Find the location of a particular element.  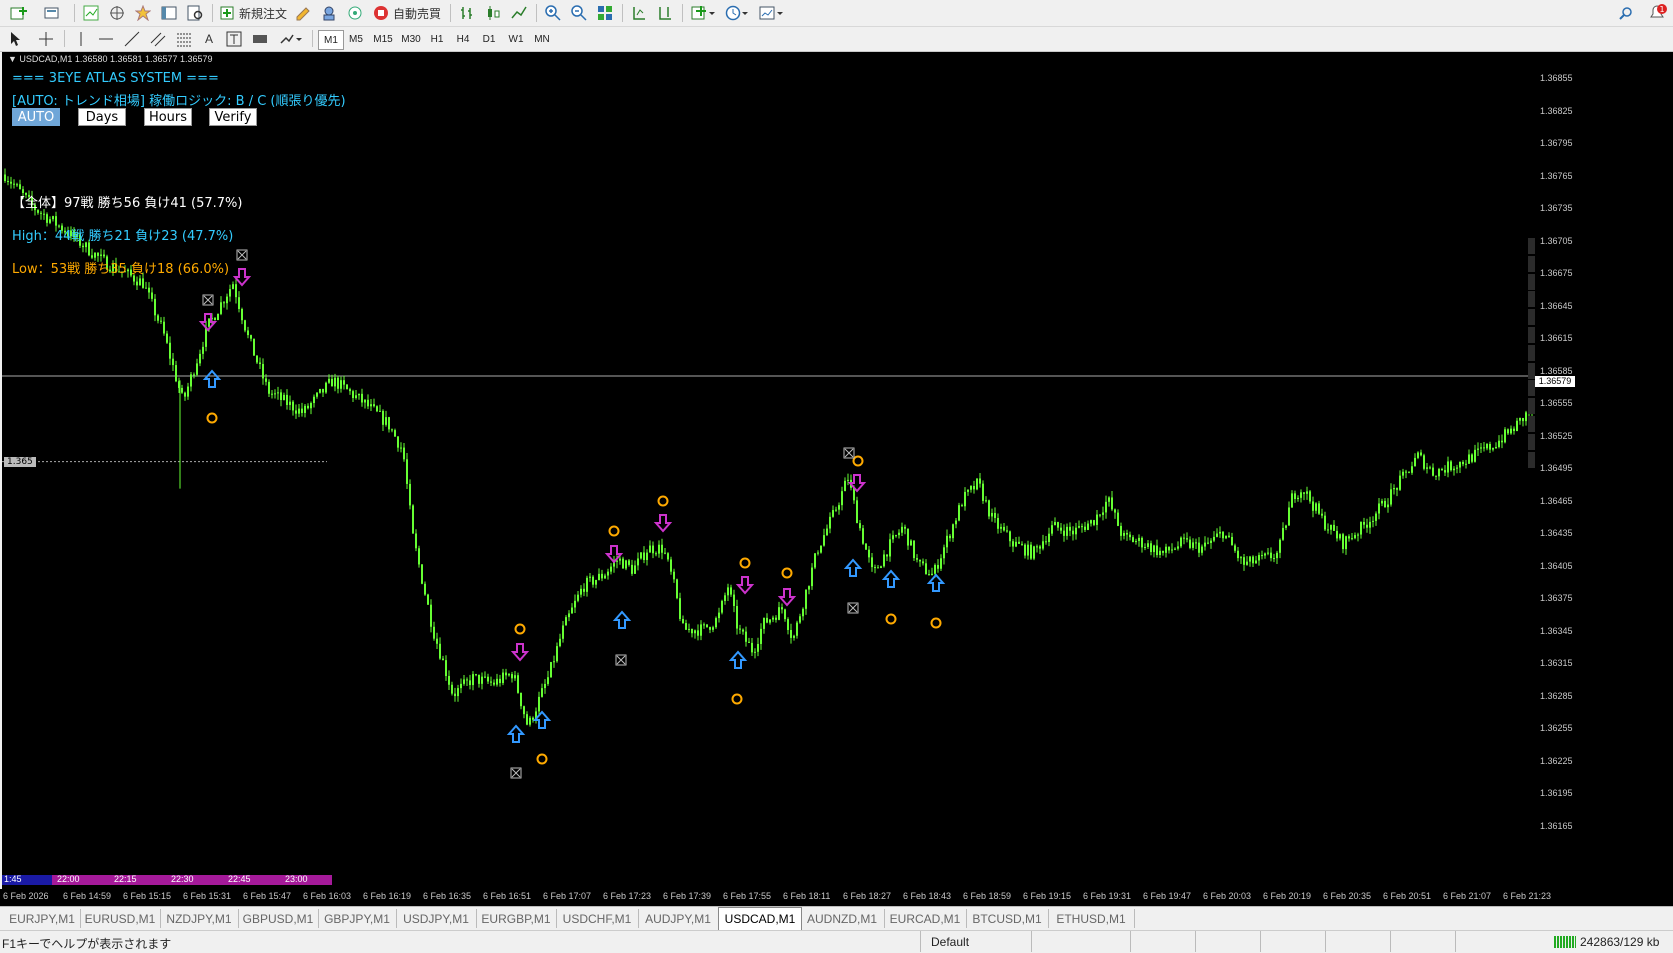

metaeditor-icon is located at coordinates (303, 13).